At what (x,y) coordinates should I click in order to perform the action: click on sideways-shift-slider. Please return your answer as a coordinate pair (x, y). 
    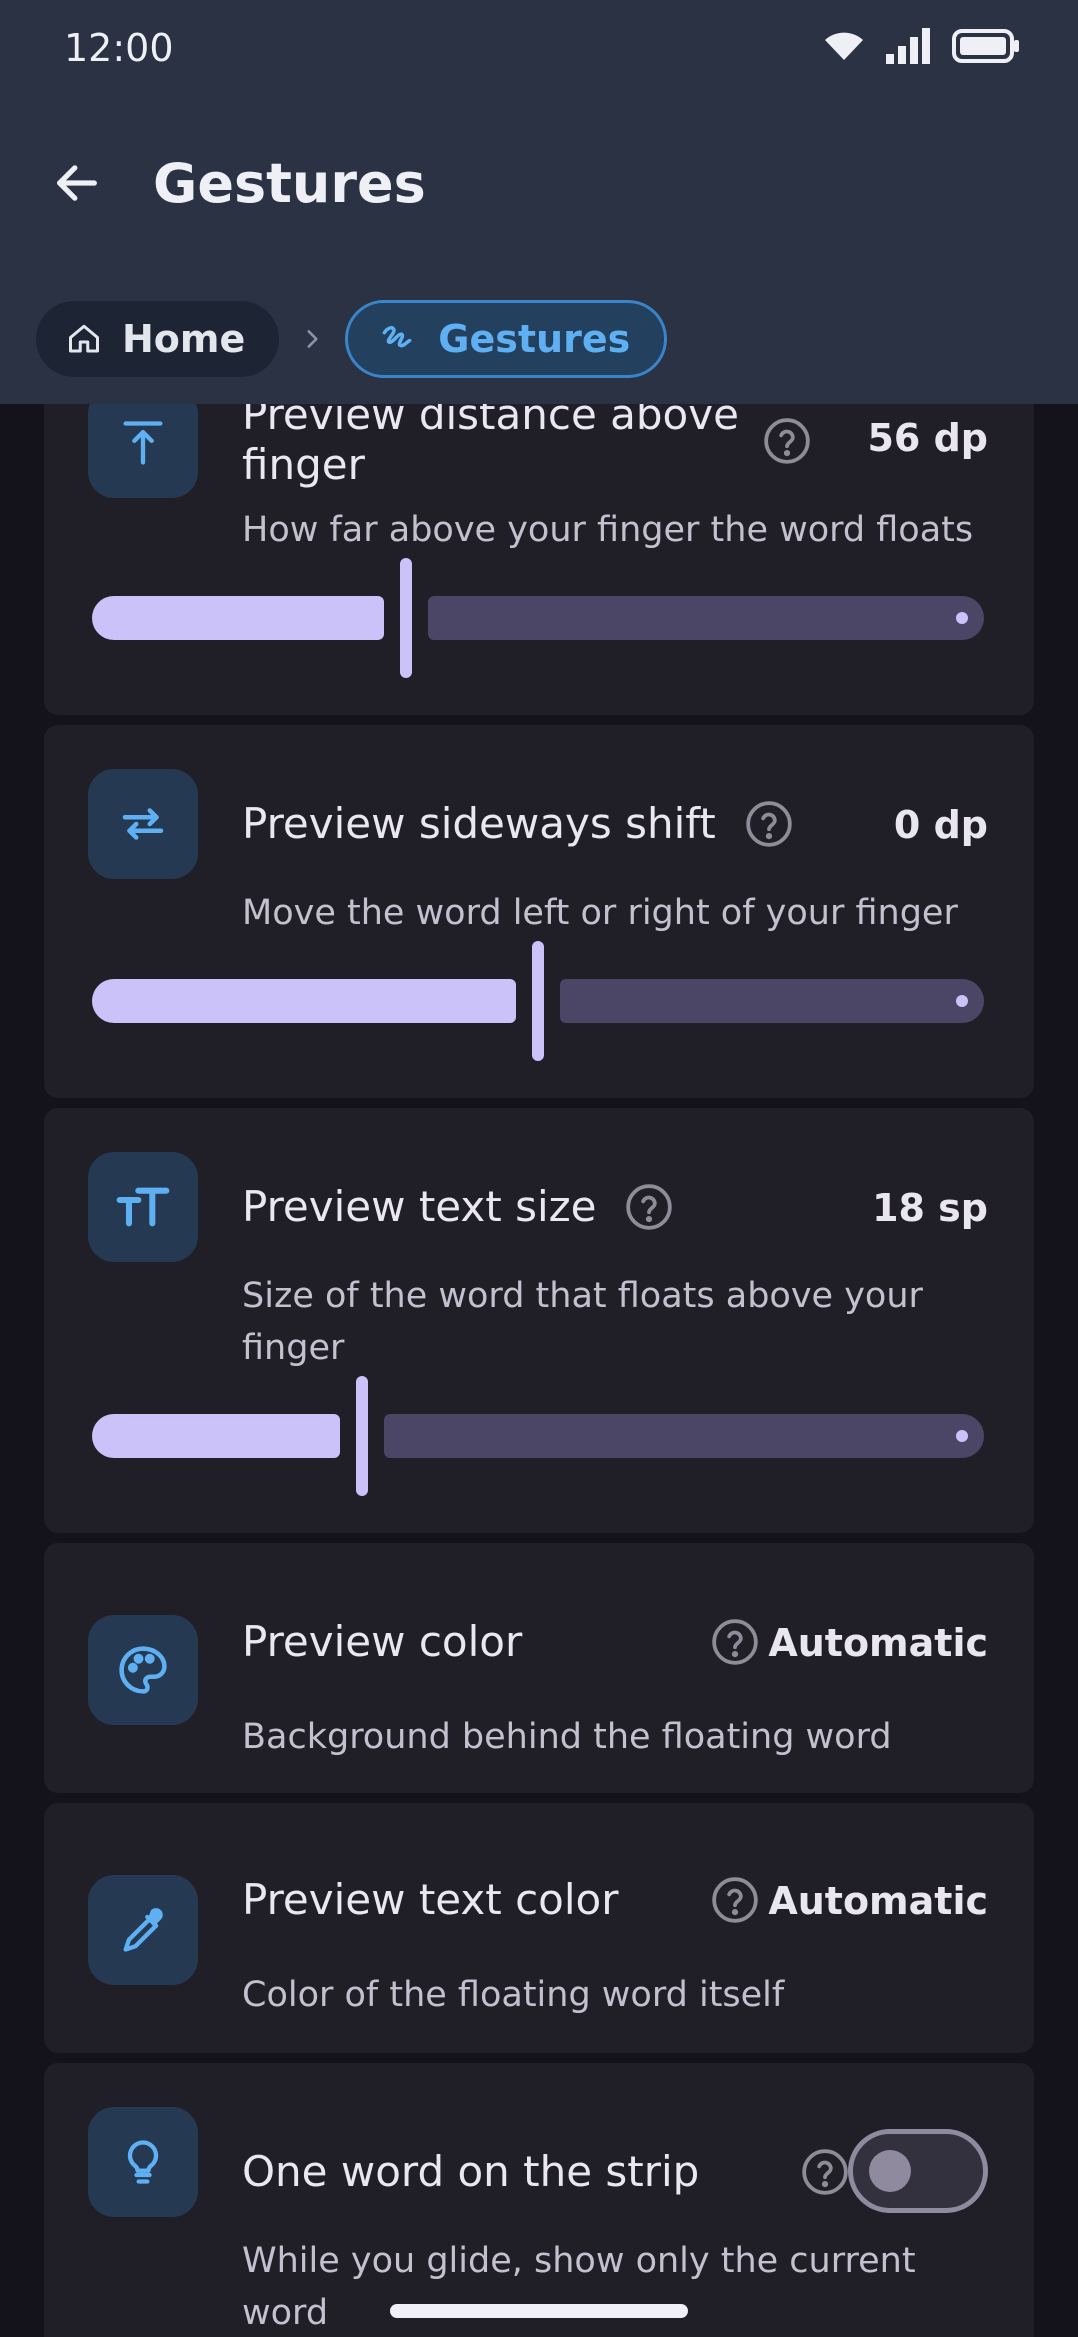
    Looking at the image, I should click on (538, 1001).